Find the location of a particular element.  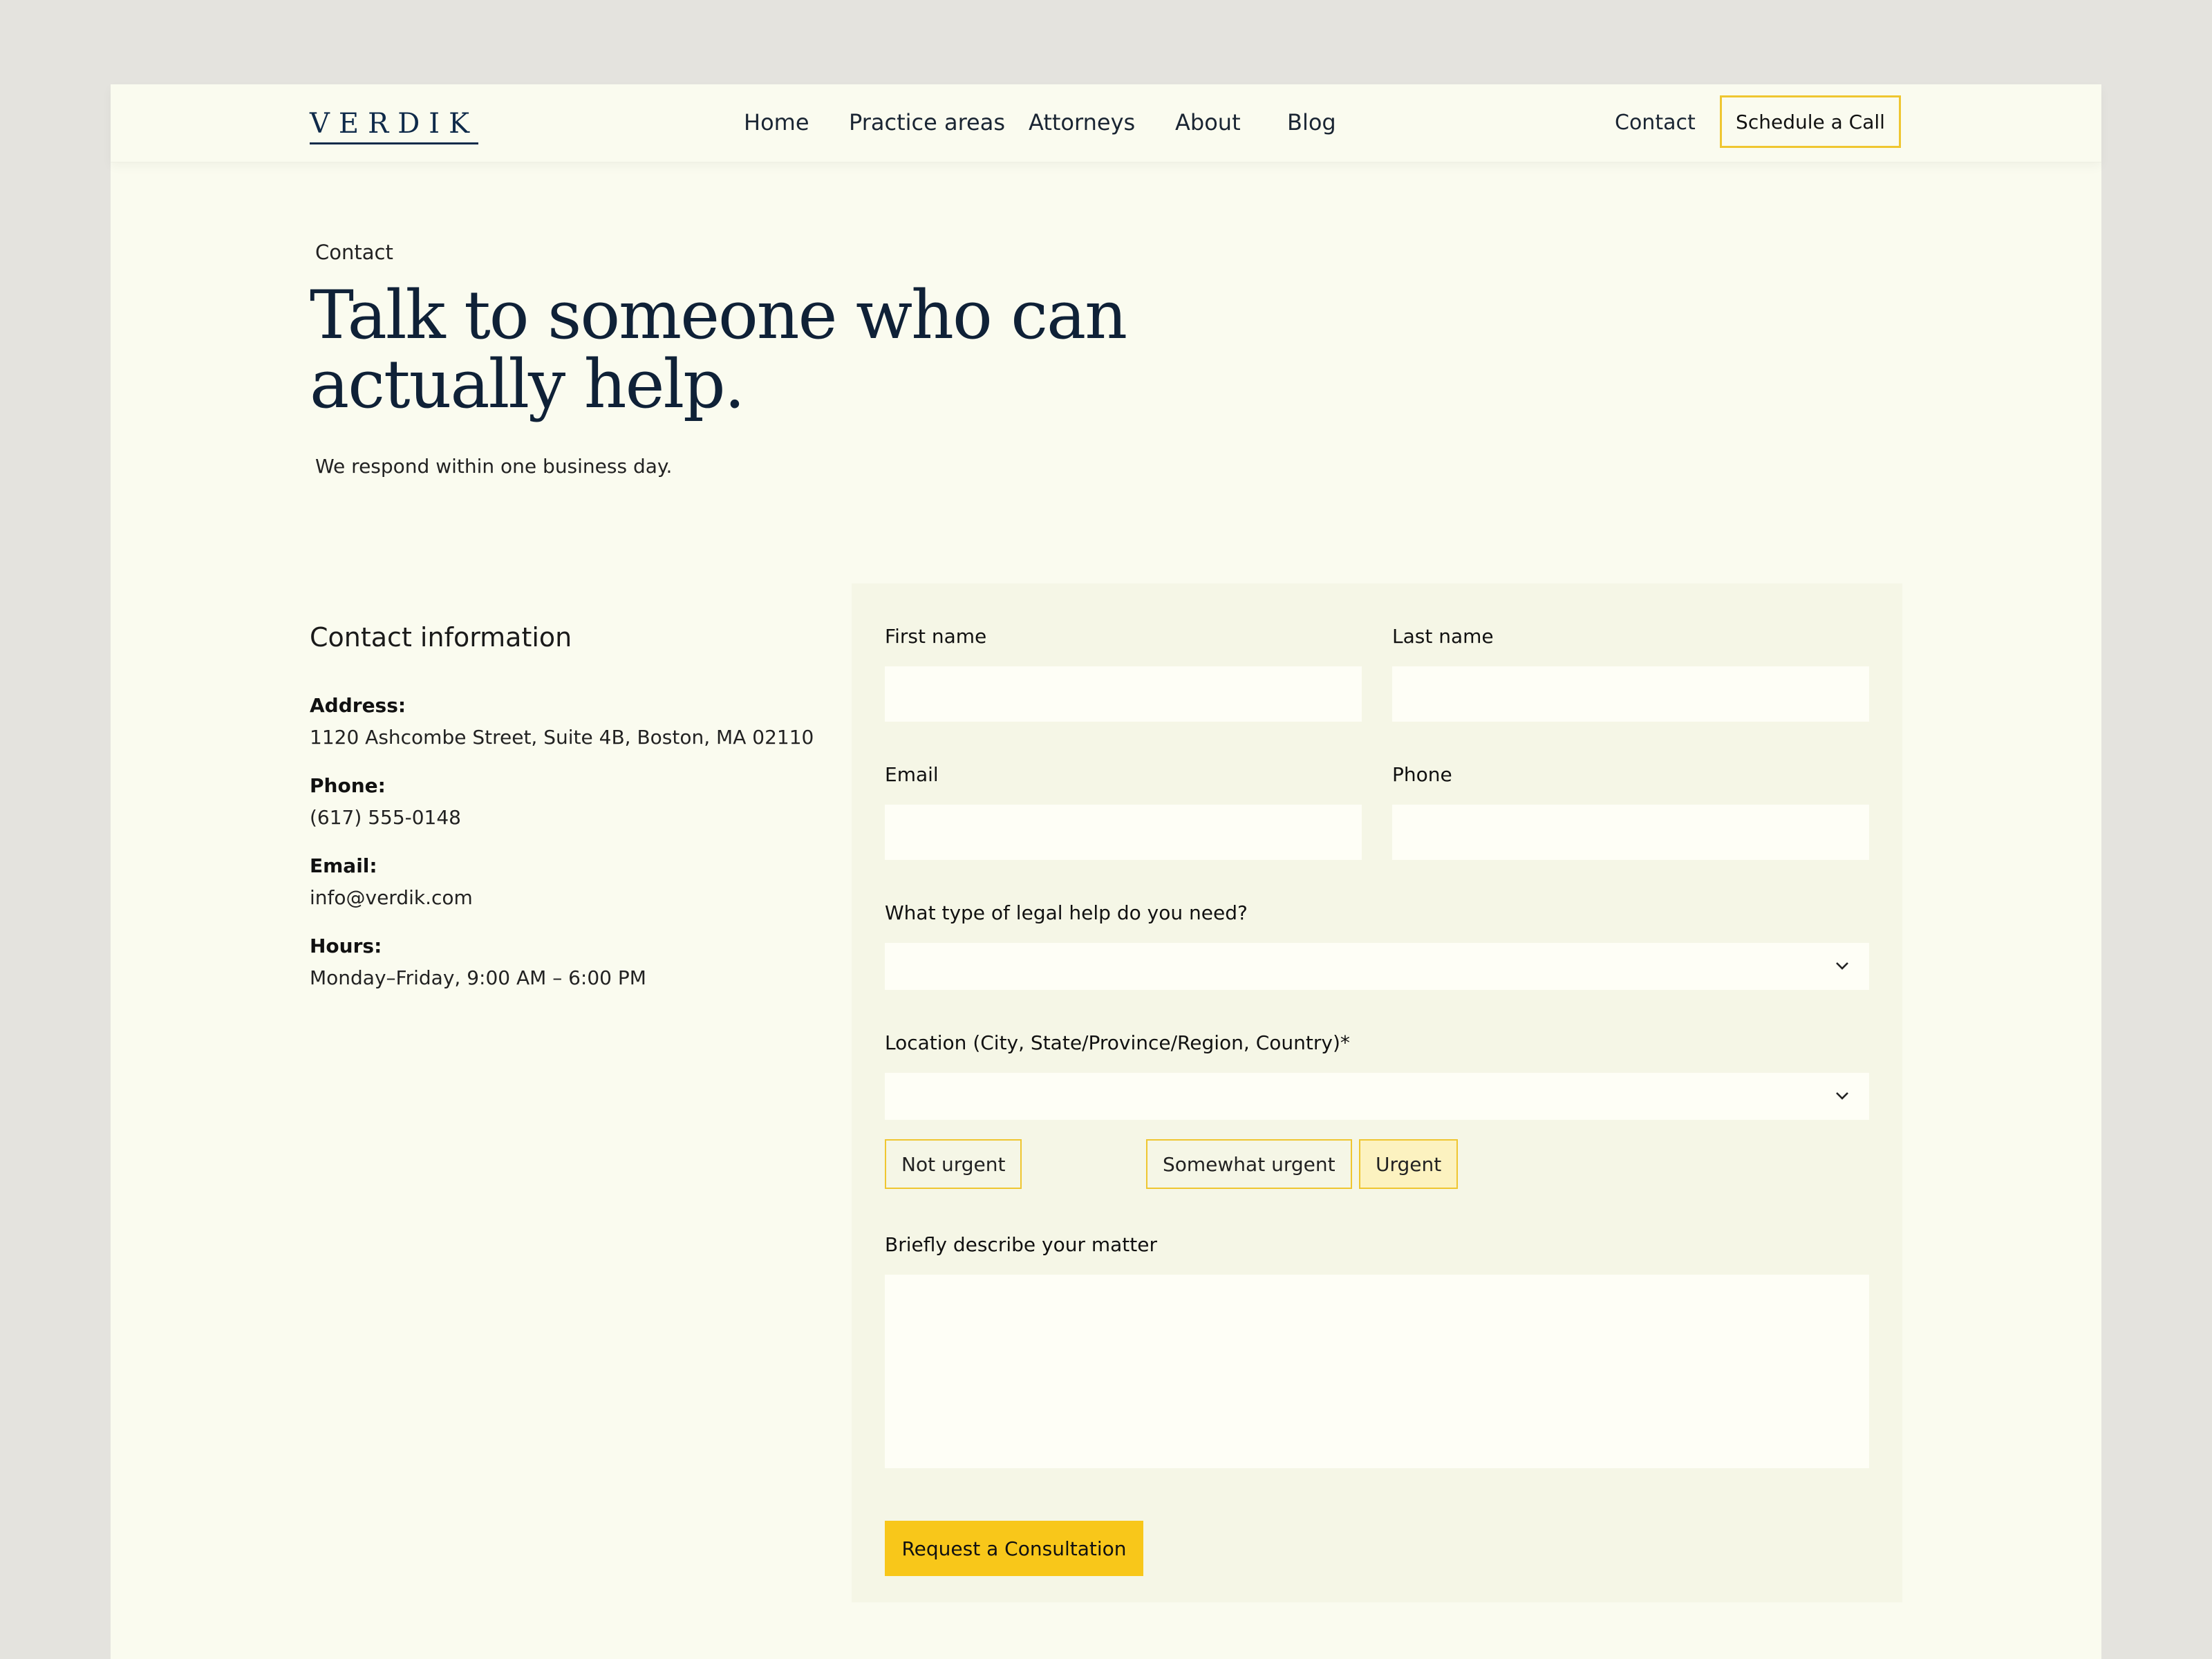

nav-blog: Blog is located at coordinates (1311, 122).